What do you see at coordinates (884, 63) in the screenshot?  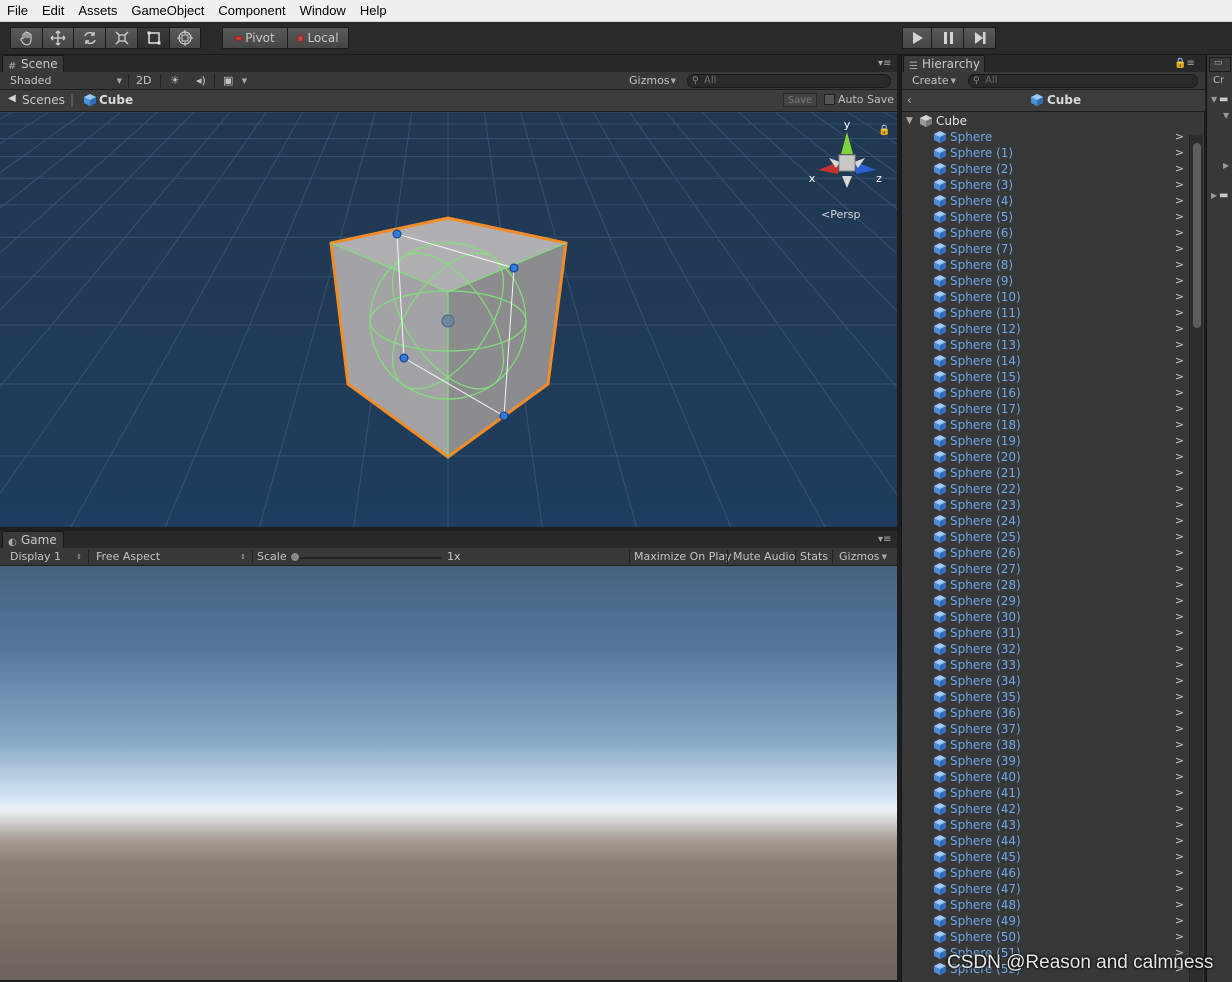 I see `scene-panel-menu-icon: ▾≡` at bounding box center [884, 63].